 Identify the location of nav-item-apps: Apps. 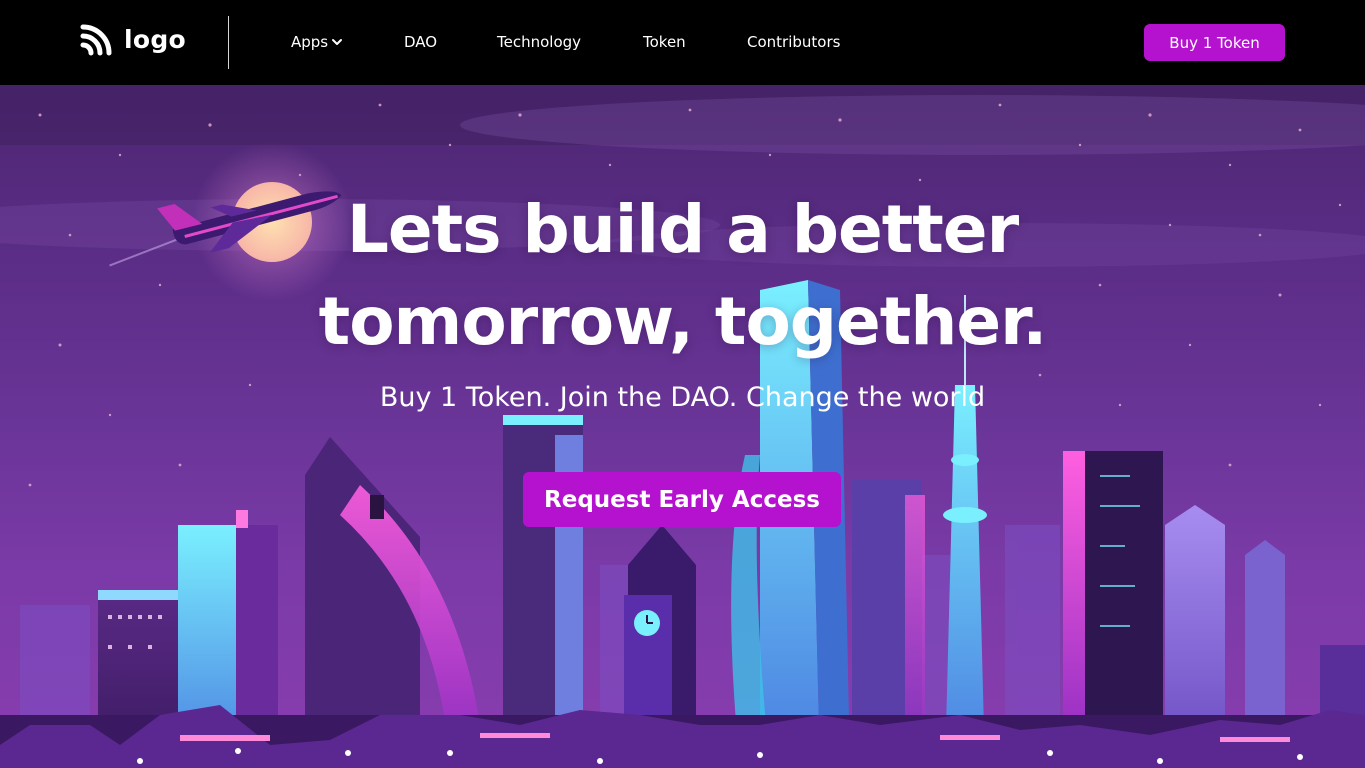
(347, 42).